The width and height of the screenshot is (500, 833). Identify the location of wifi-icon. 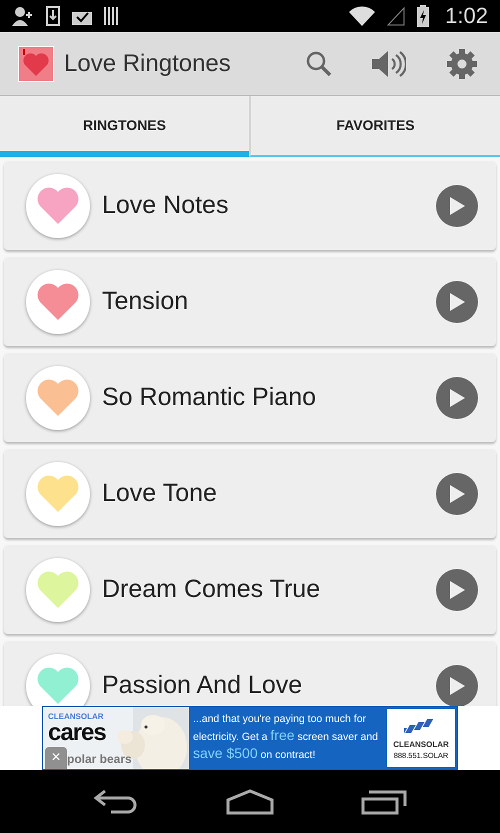
(362, 16).